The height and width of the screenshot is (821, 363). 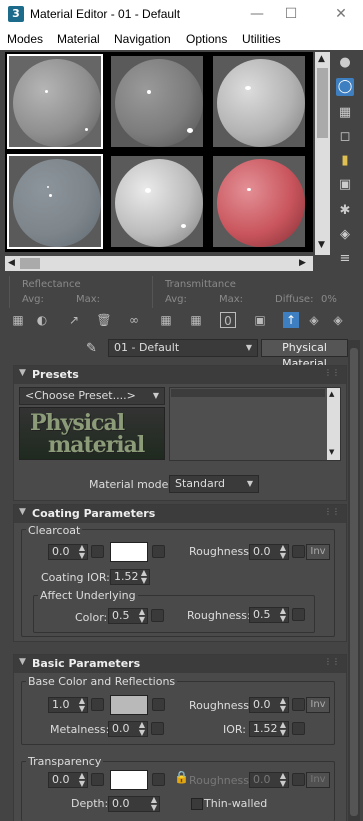 What do you see at coordinates (18, 320) in the screenshot?
I see `get-material-icon: ▦` at bounding box center [18, 320].